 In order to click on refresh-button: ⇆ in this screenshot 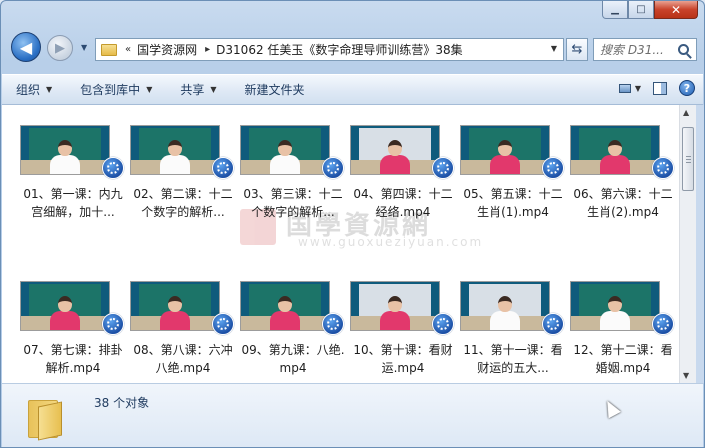, I will do `click(577, 49)`.